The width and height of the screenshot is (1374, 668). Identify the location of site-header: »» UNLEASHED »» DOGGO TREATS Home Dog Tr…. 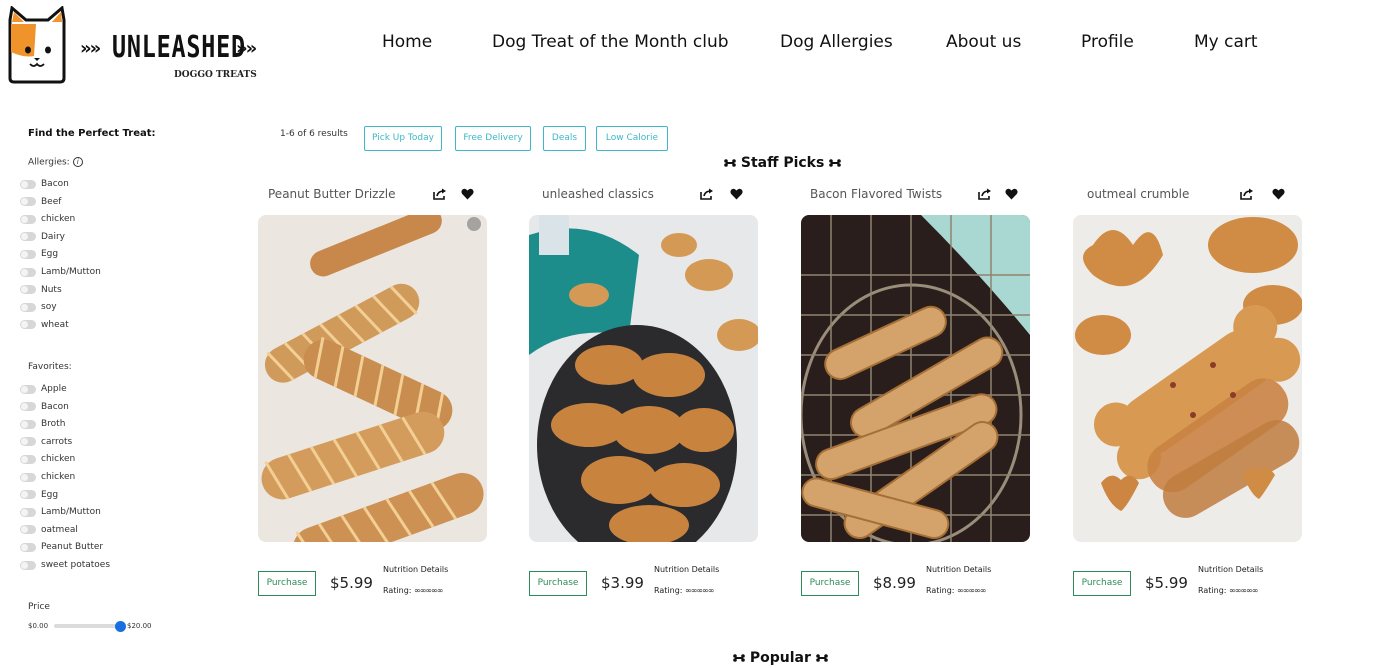
(687, 45).